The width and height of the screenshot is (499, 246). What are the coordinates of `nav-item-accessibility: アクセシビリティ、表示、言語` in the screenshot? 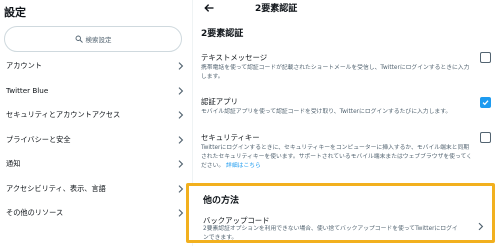 It's located at (96, 189).